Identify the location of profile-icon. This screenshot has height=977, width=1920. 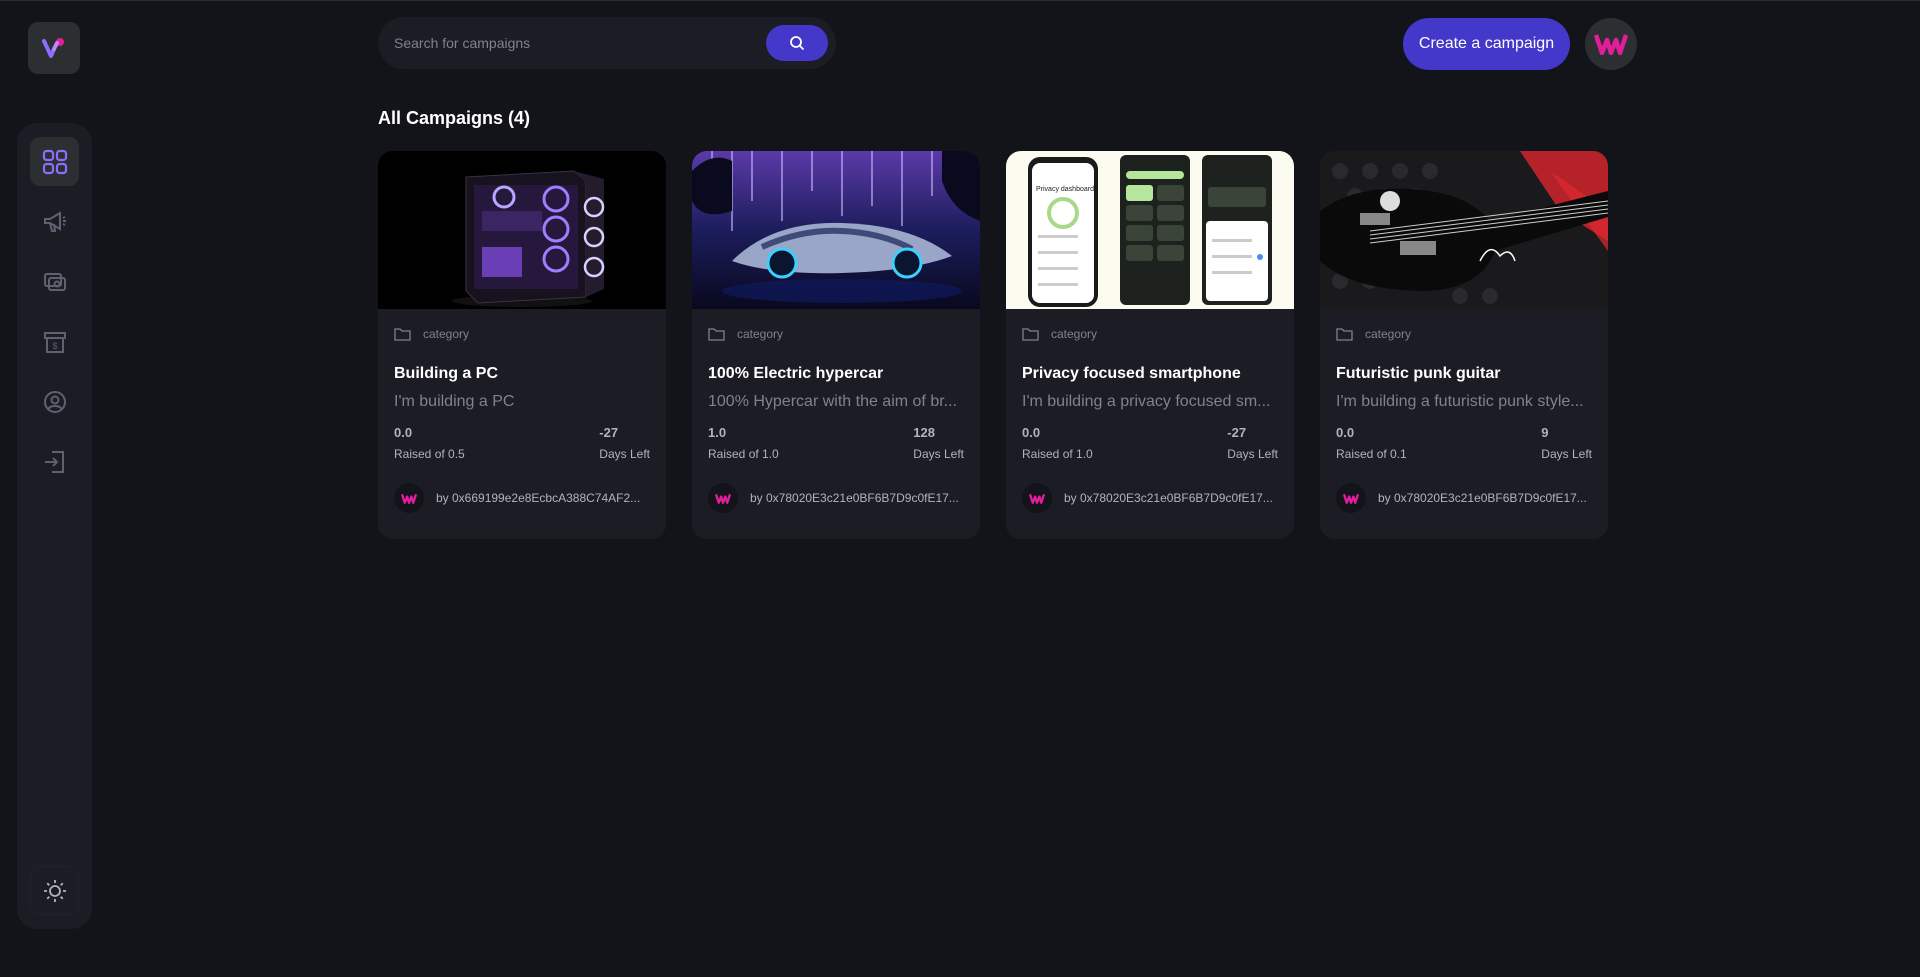
(54, 401).